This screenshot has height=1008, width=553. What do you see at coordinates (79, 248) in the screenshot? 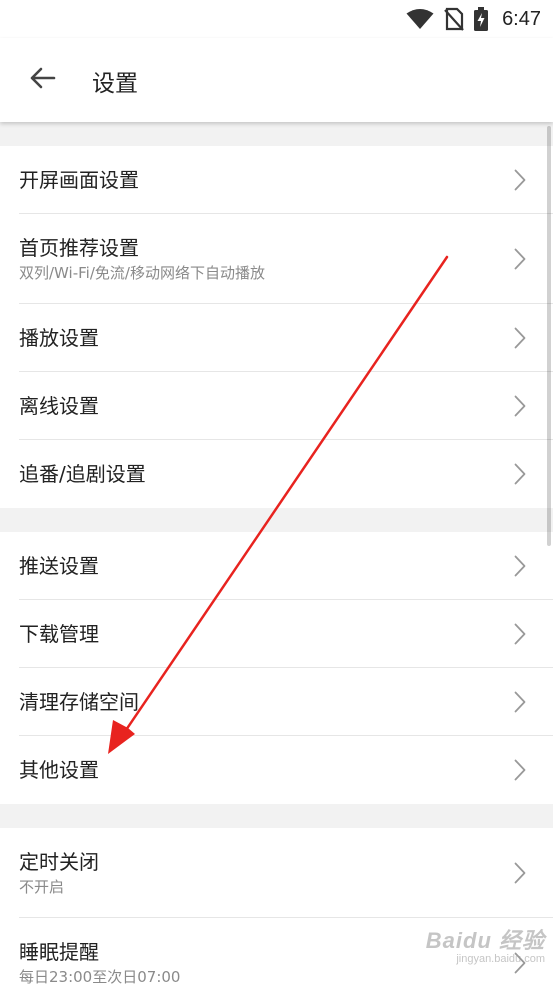
I see `row-title: 首页推荐设置` at bounding box center [79, 248].